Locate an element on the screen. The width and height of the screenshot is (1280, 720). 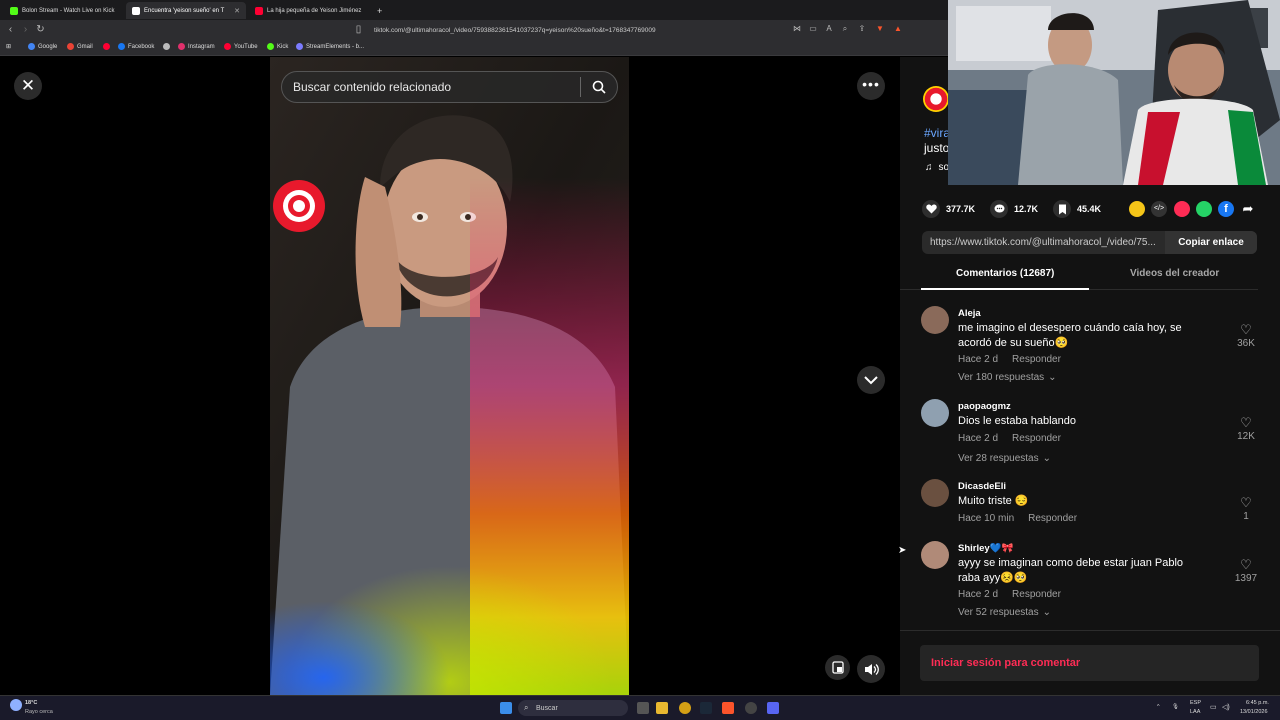
comment-text: Dios le estaba hablando is located at coordinates (1017, 421).